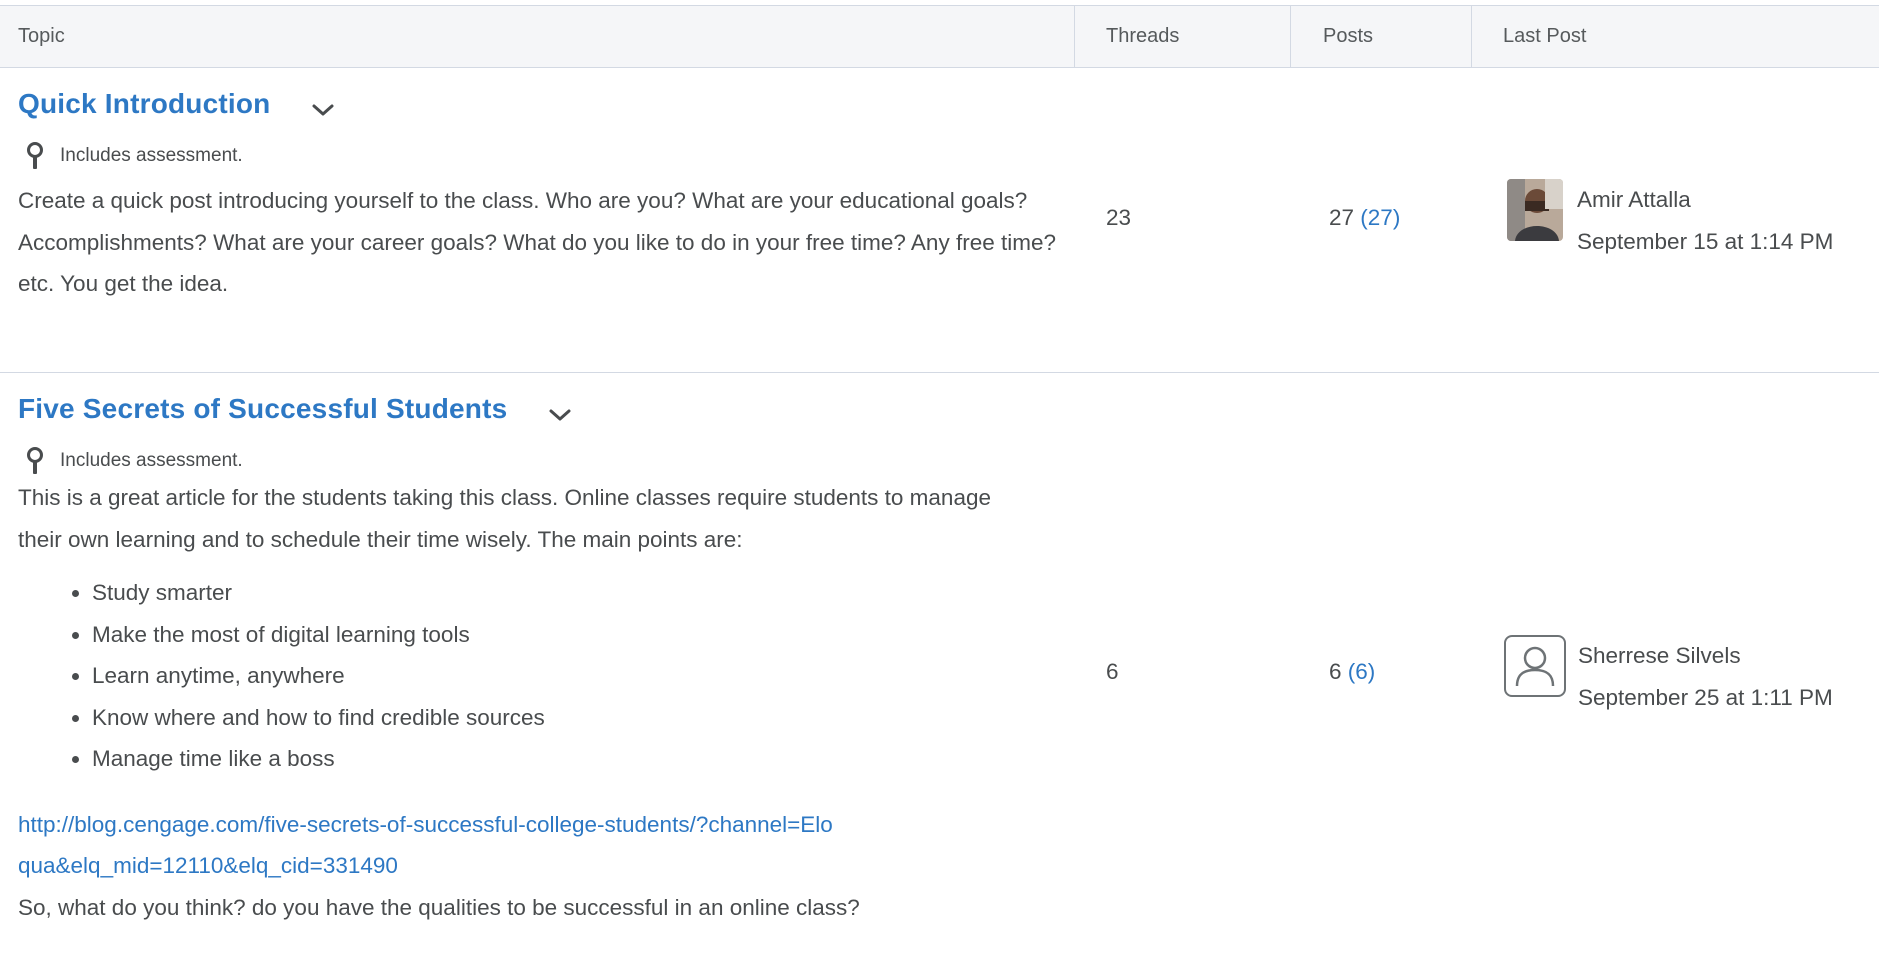 This screenshot has height=973, width=1879. I want to click on posts-count-wrap: 27 (27), so click(1364, 218).